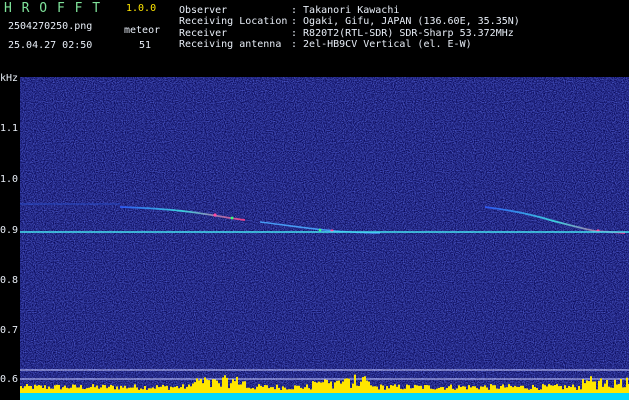  Describe the element at coordinates (324, 396) in the screenshot. I see `bars-baseline` at that location.